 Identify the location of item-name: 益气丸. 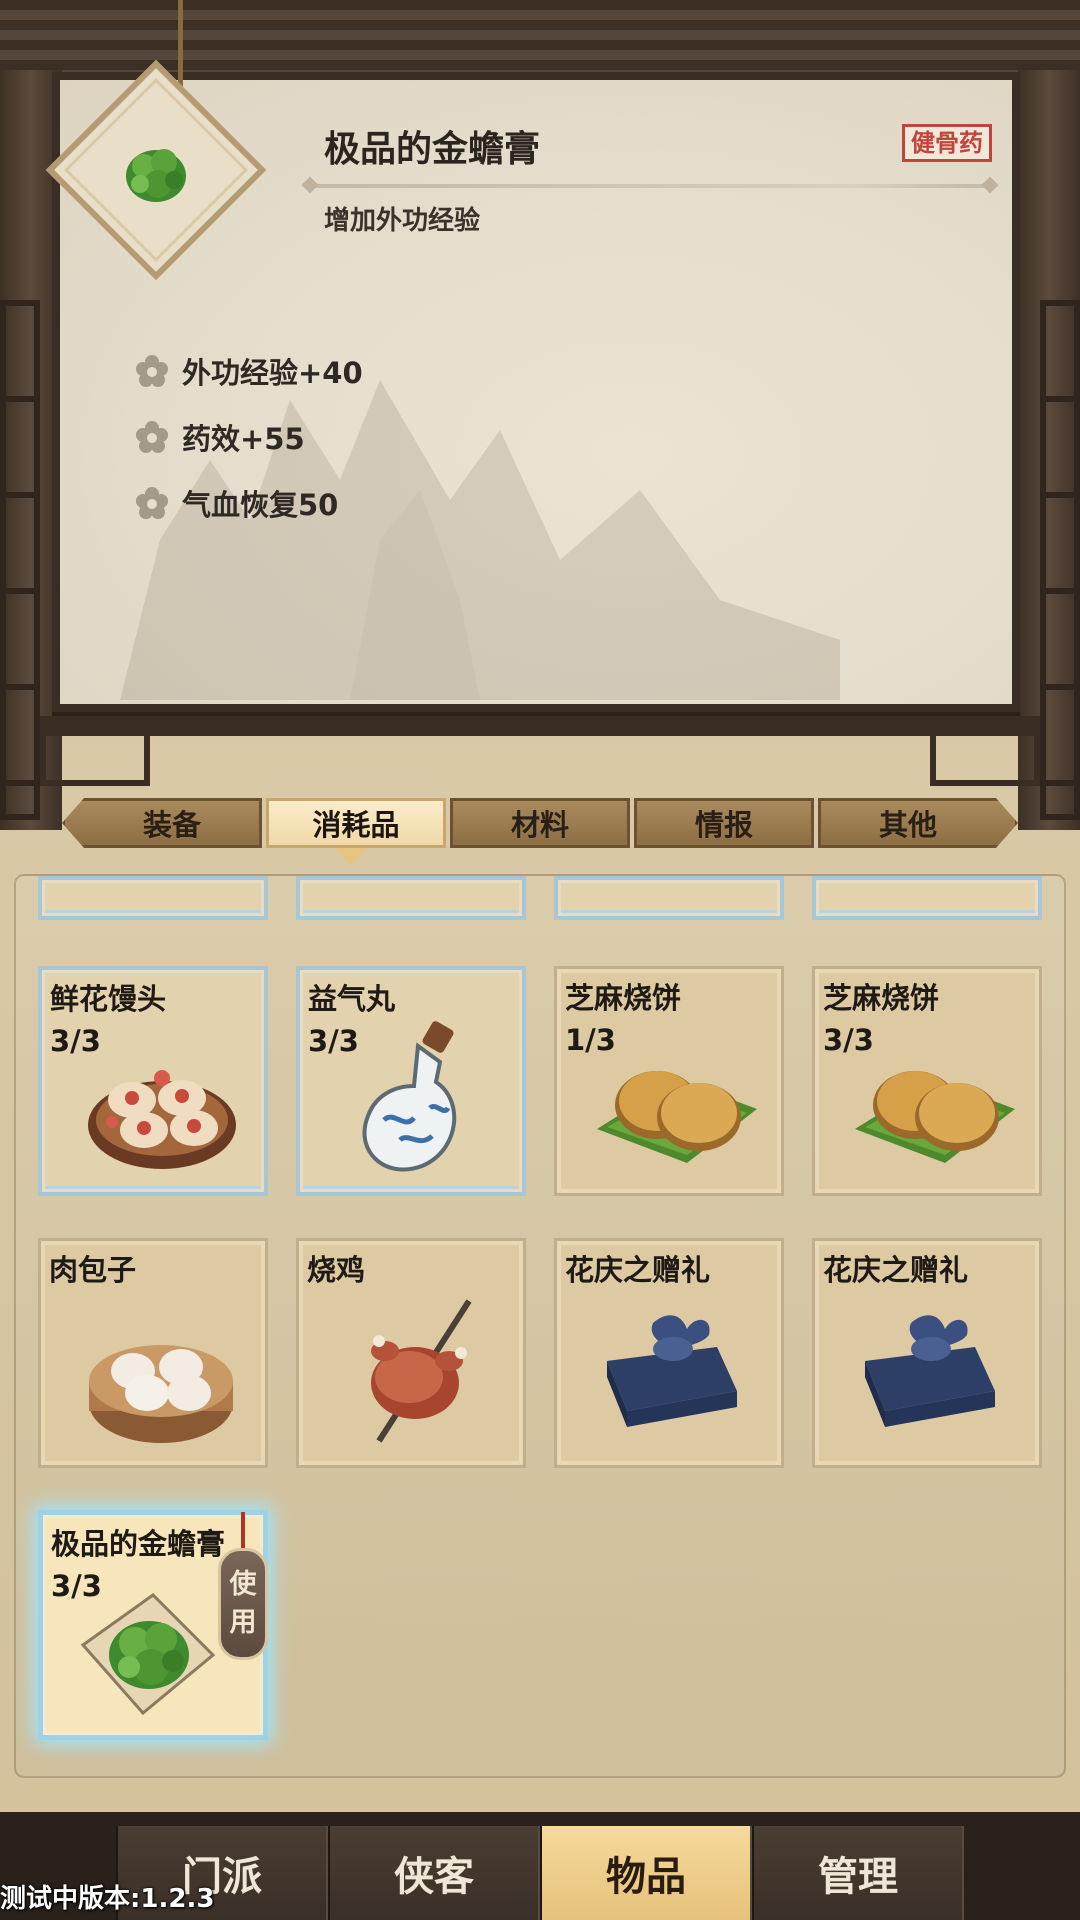
(352, 999).